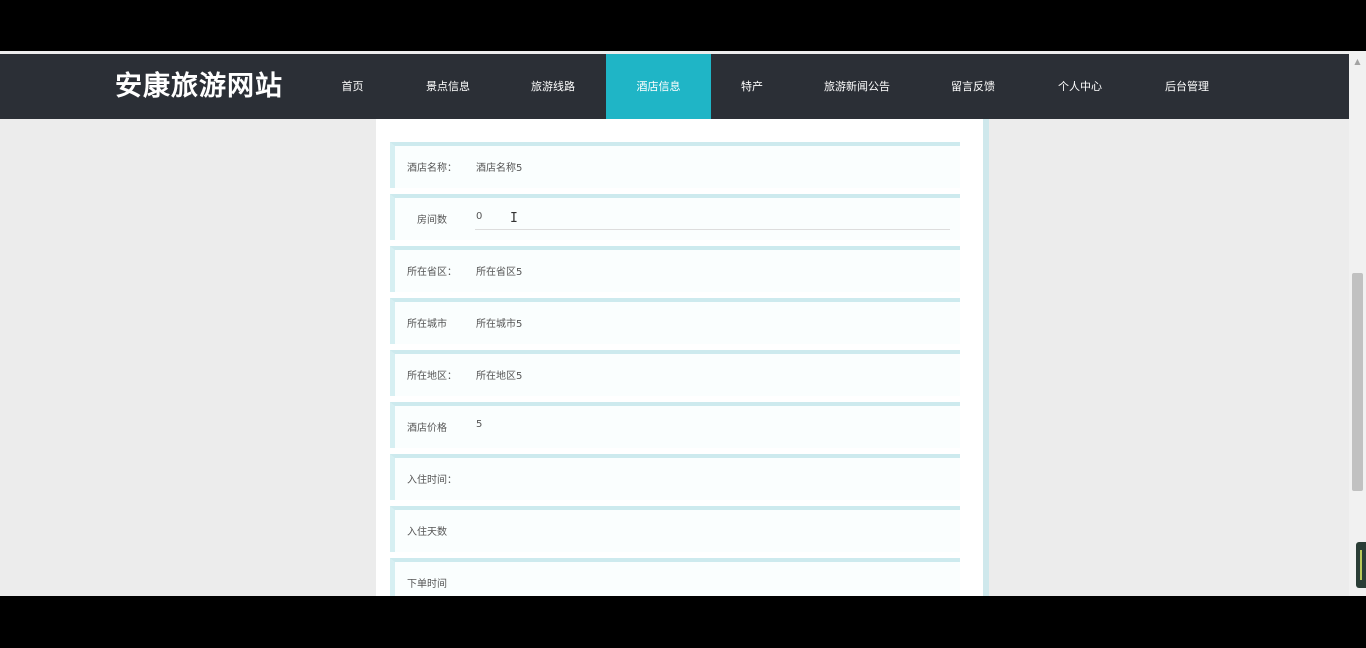  I want to click on form-row-price: 酒店价格 5, so click(675, 425).